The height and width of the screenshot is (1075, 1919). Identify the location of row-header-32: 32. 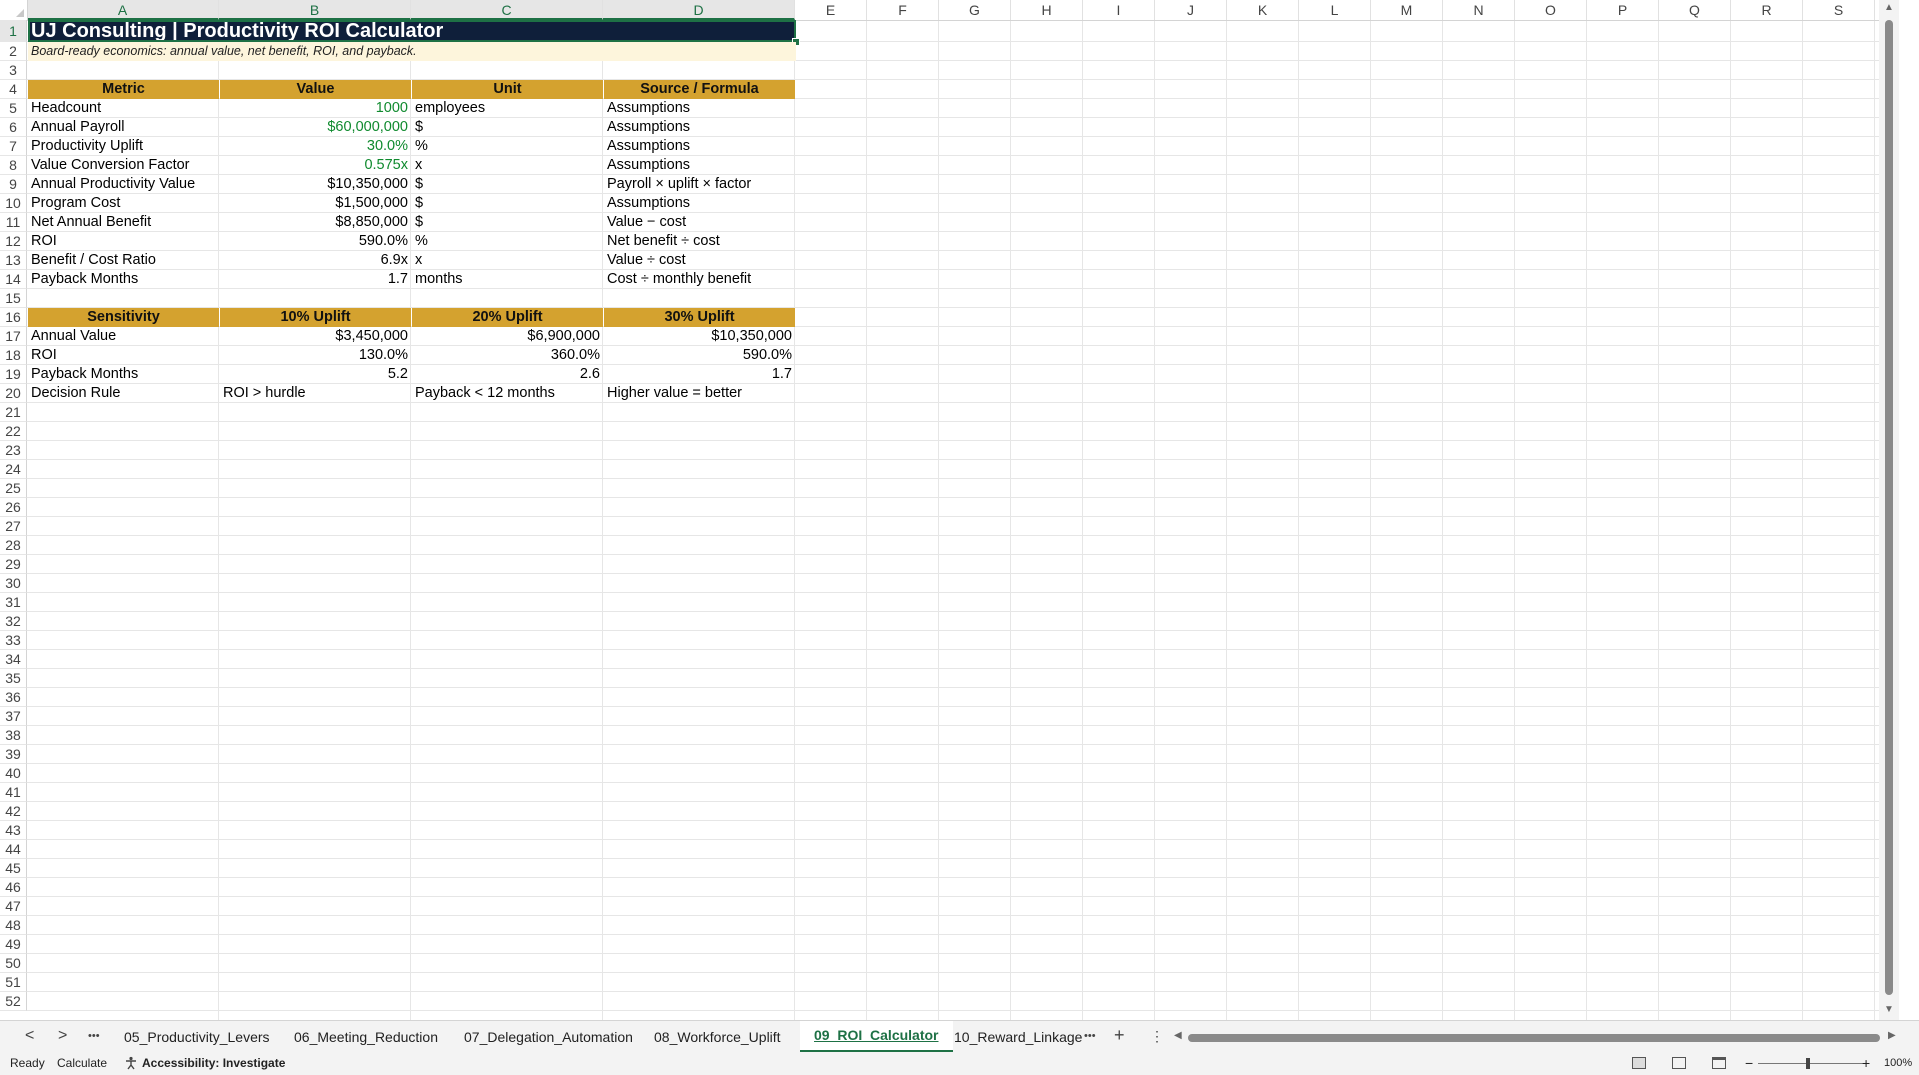
(13, 621).